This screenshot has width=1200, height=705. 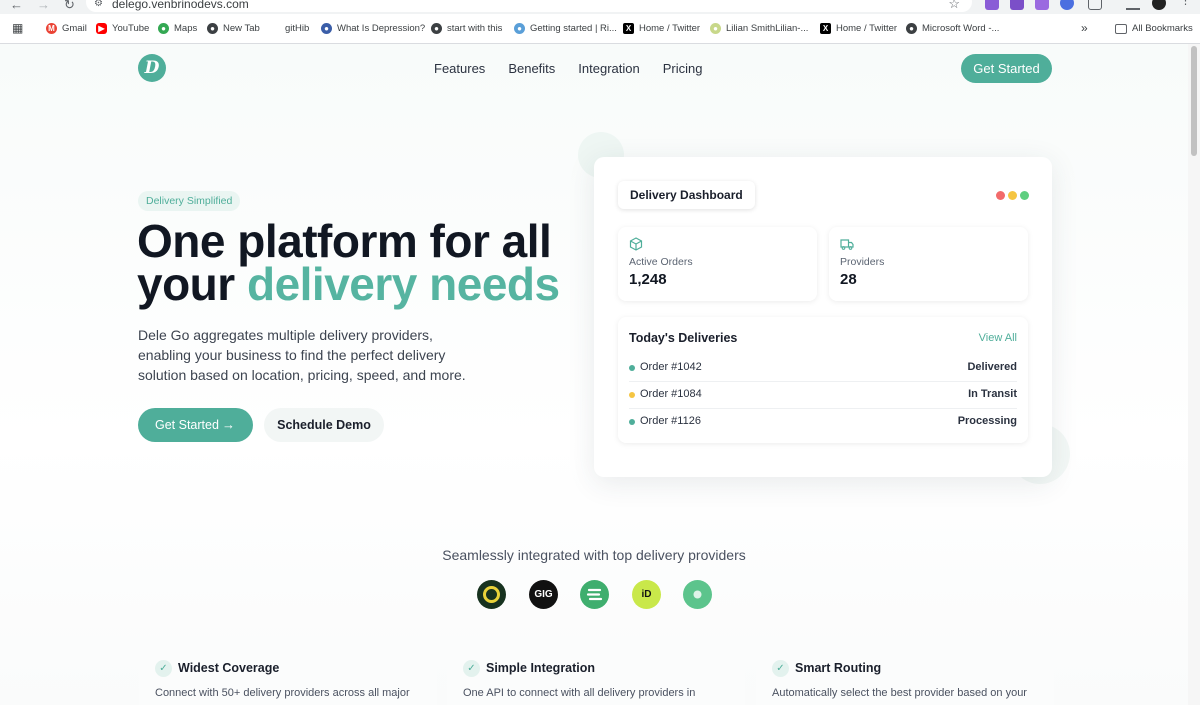 What do you see at coordinates (1133, 5) in the screenshot?
I see `download-icon` at bounding box center [1133, 5].